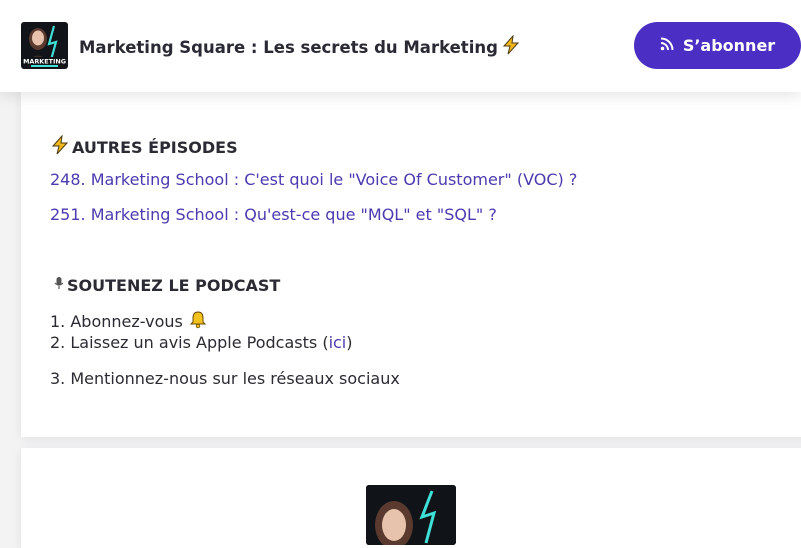  I want to click on rss-icon, so click(667, 45).